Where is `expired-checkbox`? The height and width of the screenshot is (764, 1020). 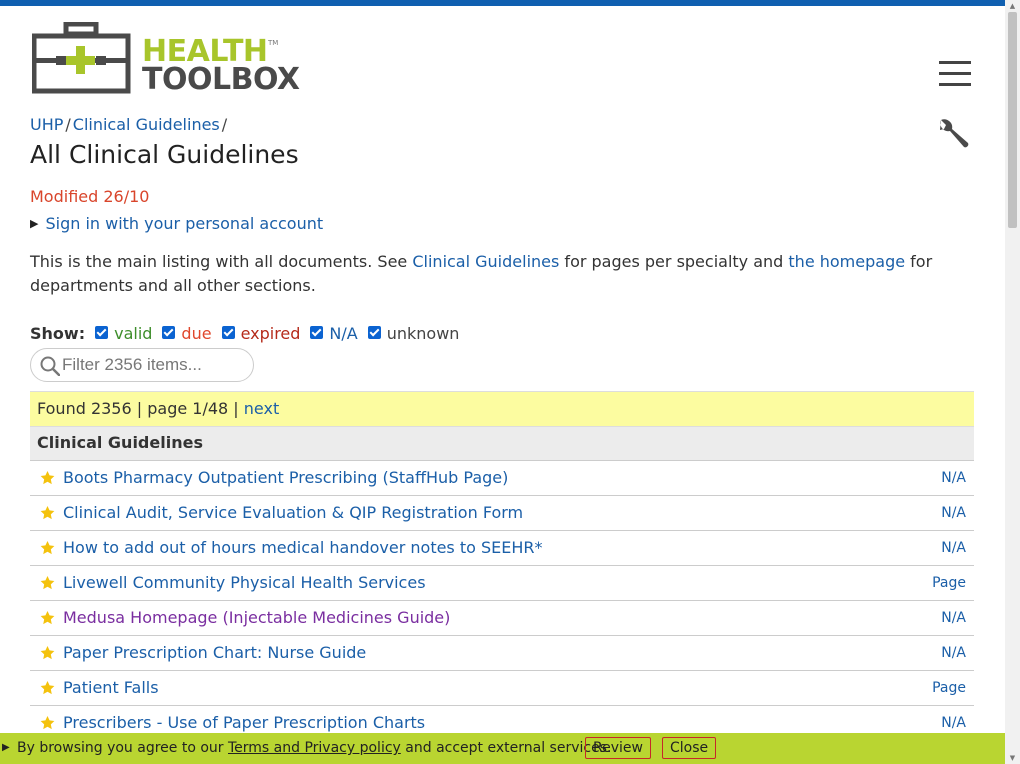 expired-checkbox is located at coordinates (228, 332).